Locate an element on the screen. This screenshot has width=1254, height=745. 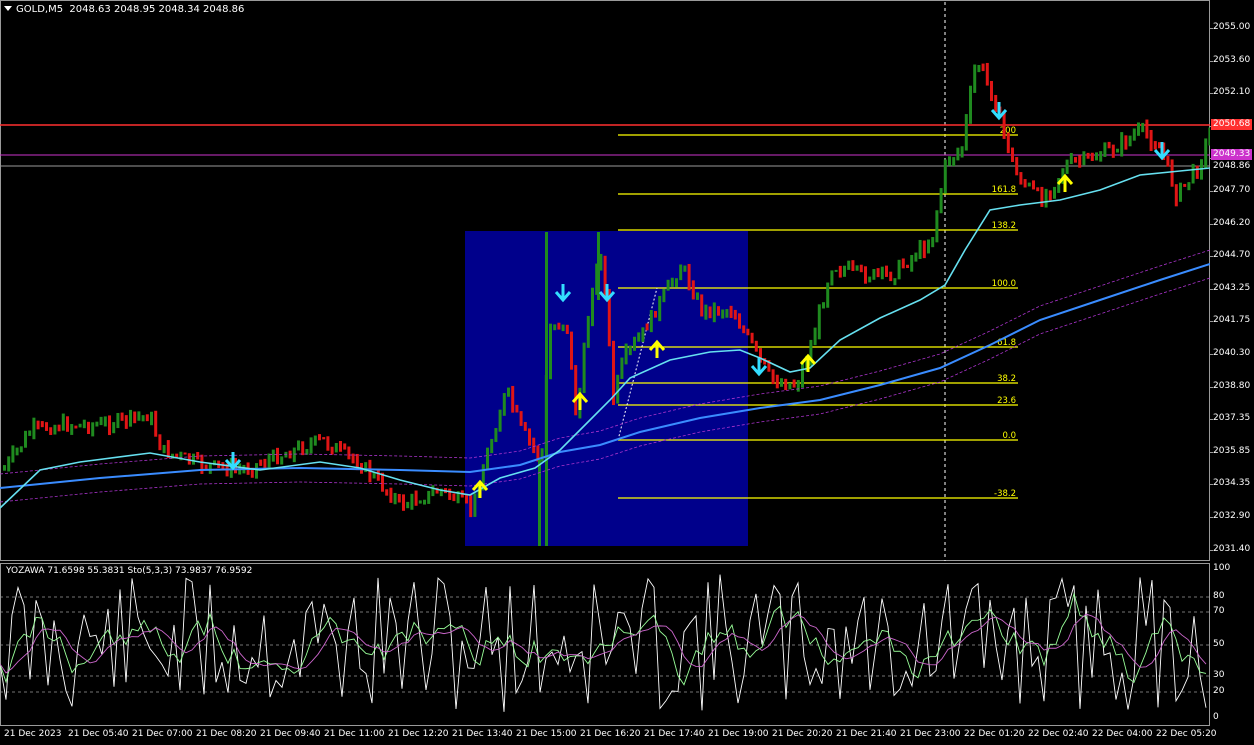
time-tick-label: 22 Dec 02:40 is located at coordinates (1058, 734).